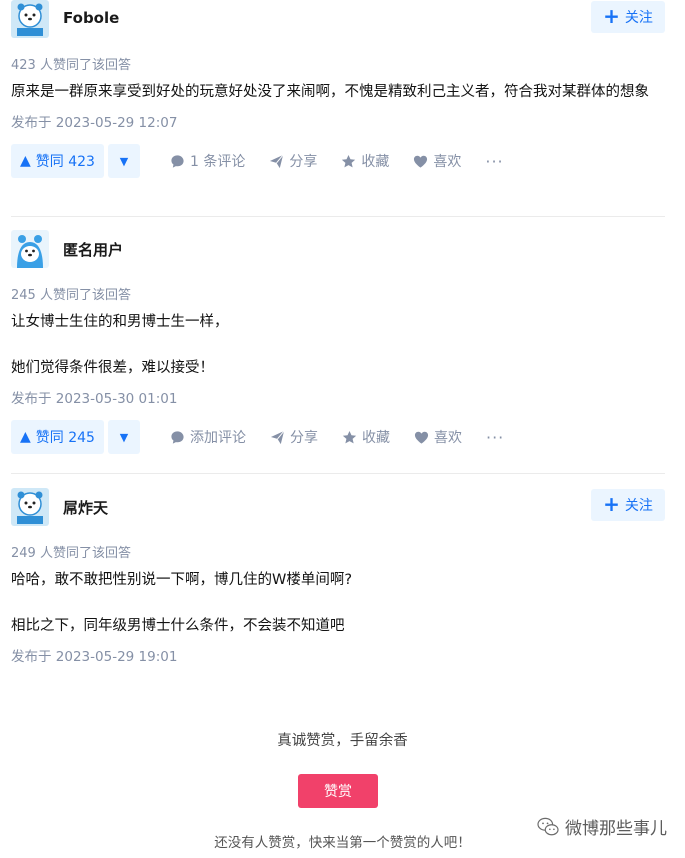  I want to click on comment-button: 添加评论, so click(208, 437).